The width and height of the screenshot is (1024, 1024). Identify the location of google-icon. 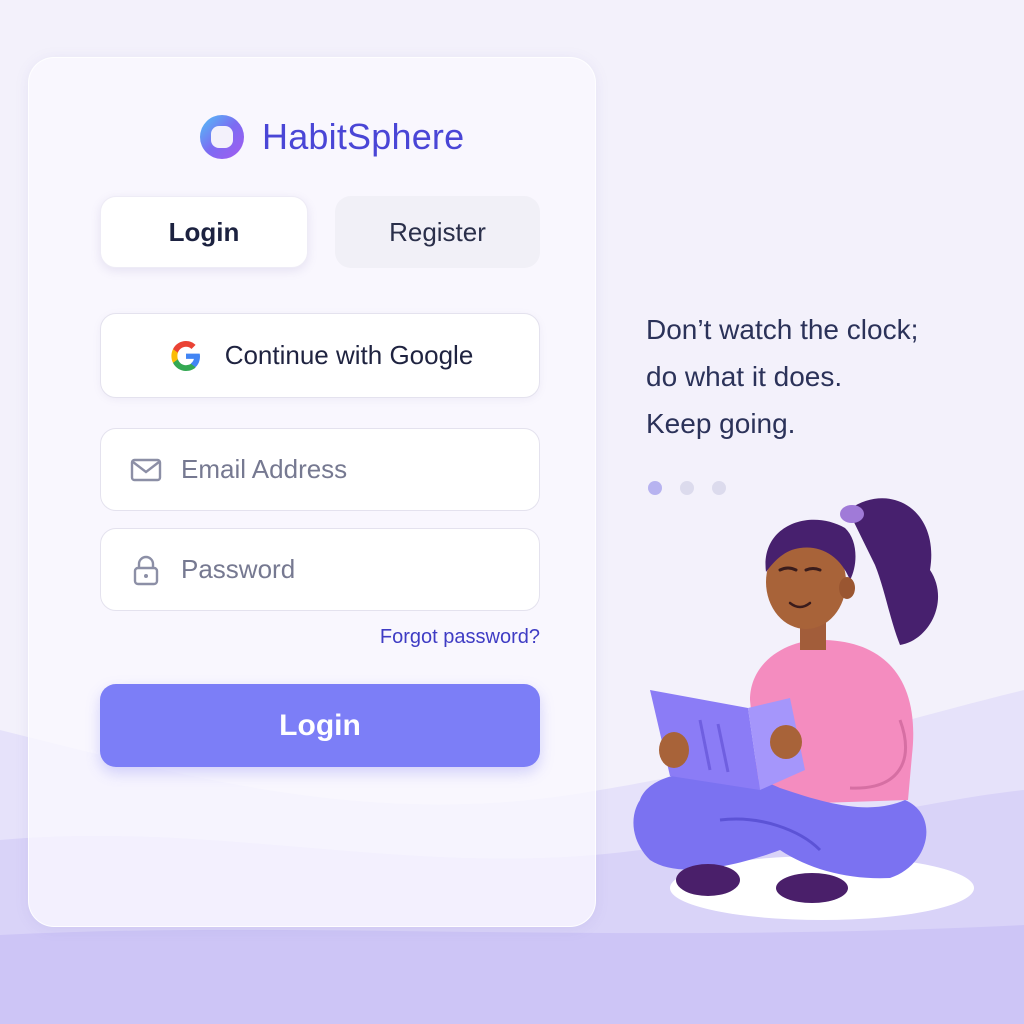
(185, 355).